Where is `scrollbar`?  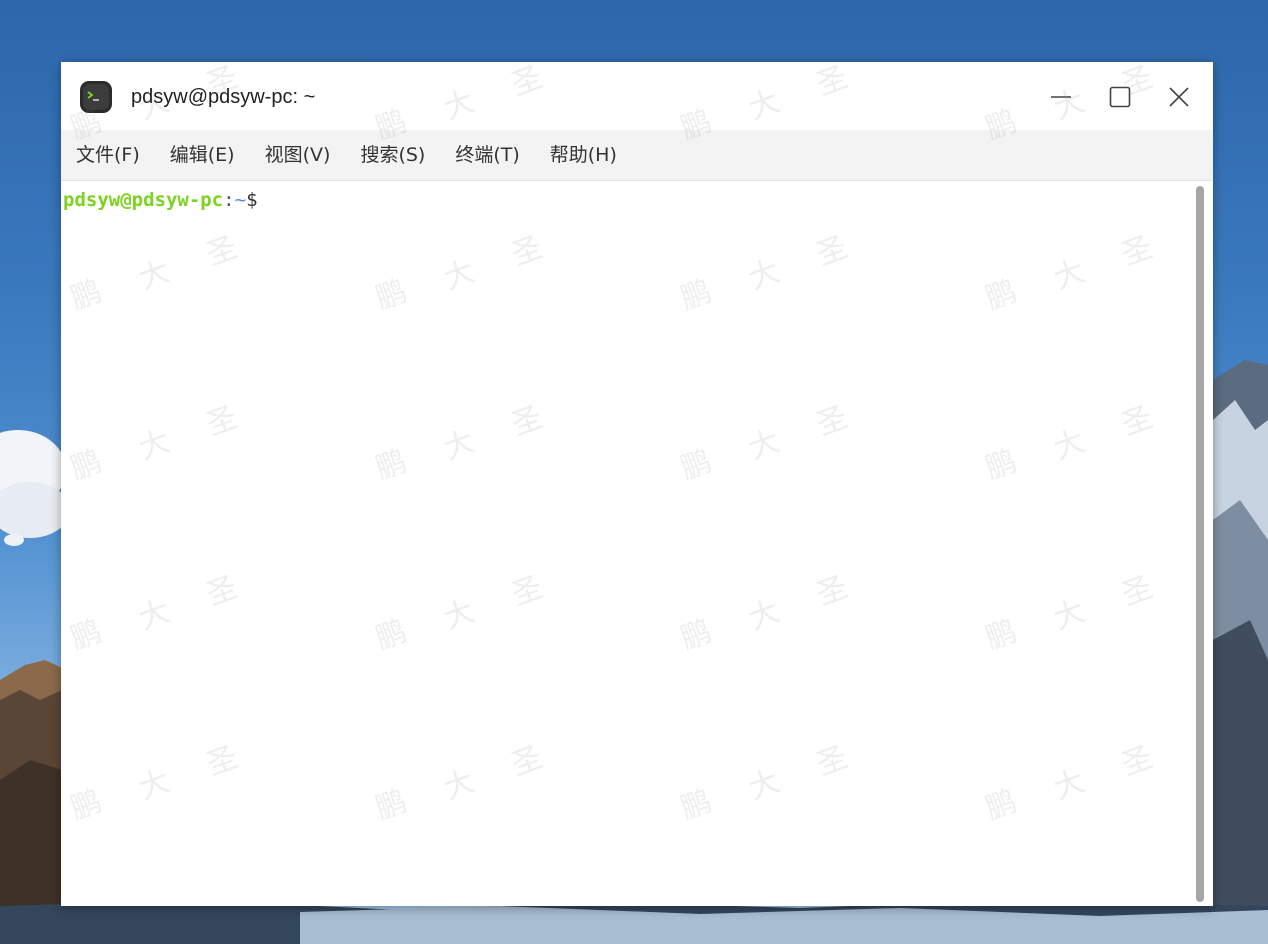 scrollbar is located at coordinates (1200, 544).